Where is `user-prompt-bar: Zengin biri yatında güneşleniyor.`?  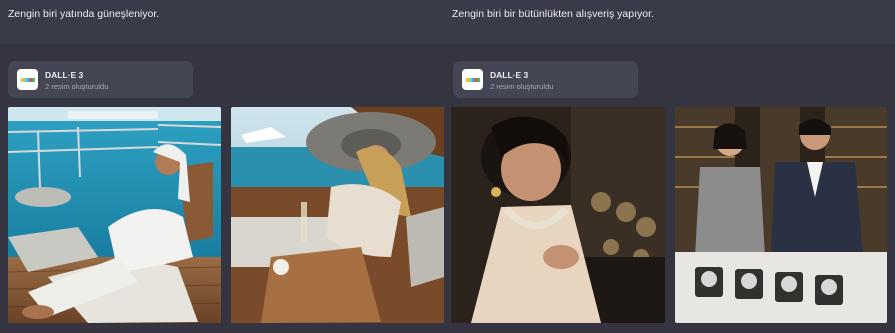 user-prompt-bar: Zengin biri yatında güneşleniyor. is located at coordinates (222, 22).